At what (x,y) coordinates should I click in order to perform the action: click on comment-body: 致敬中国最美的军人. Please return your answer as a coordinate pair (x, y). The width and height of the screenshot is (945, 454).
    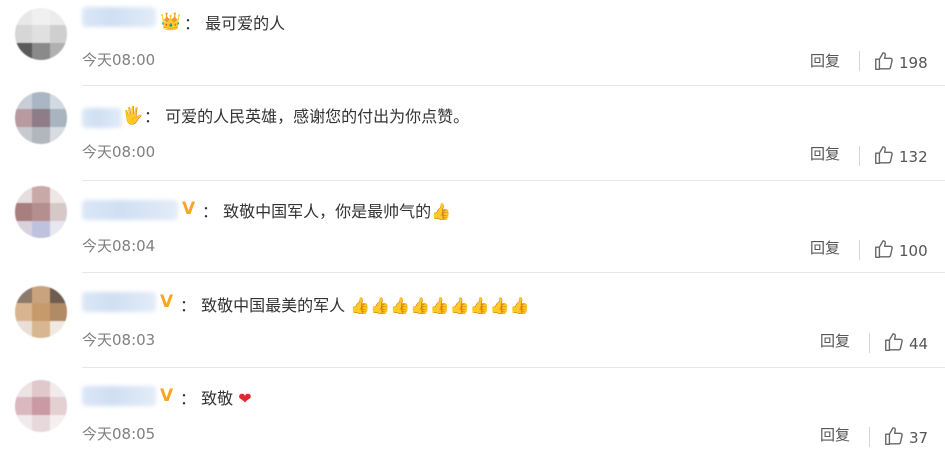
    Looking at the image, I should click on (273, 305).